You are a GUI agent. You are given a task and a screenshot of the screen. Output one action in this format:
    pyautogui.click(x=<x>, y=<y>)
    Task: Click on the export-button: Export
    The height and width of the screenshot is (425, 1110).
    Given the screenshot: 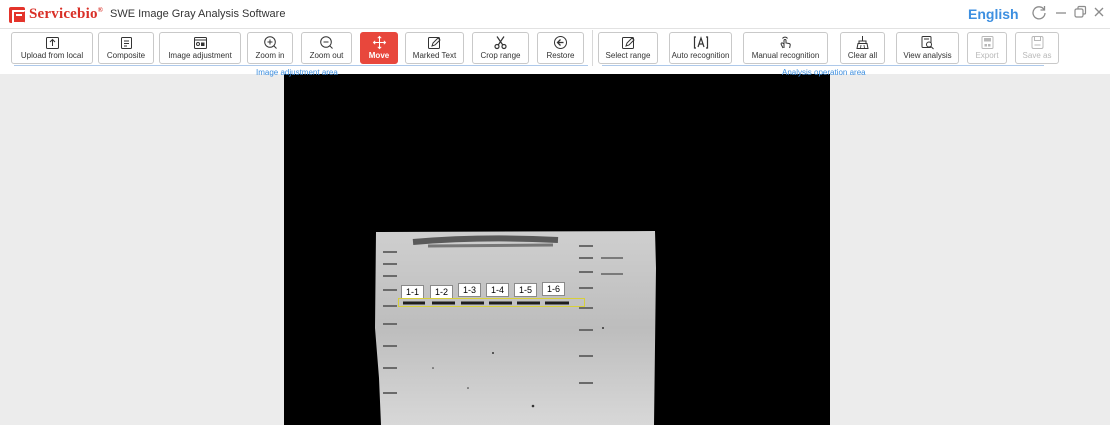 What is the action you would take?
    pyautogui.click(x=987, y=48)
    